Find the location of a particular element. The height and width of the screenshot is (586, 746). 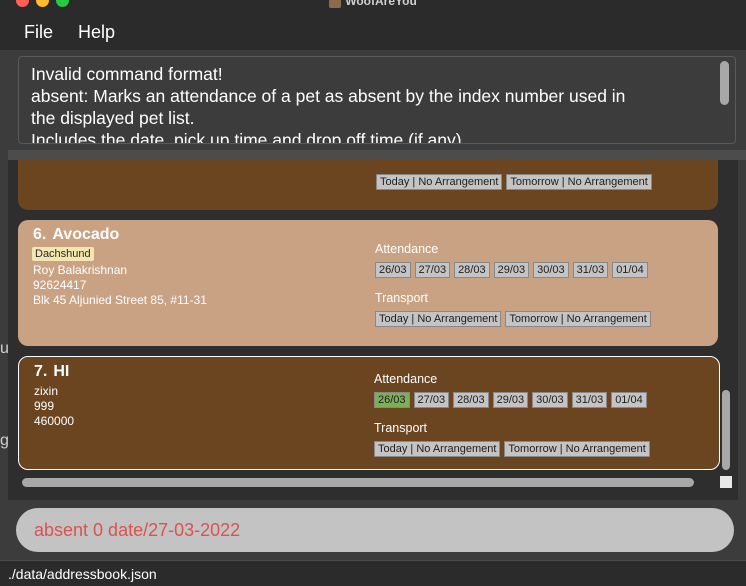

app-icon is located at coordinates (335, 4).